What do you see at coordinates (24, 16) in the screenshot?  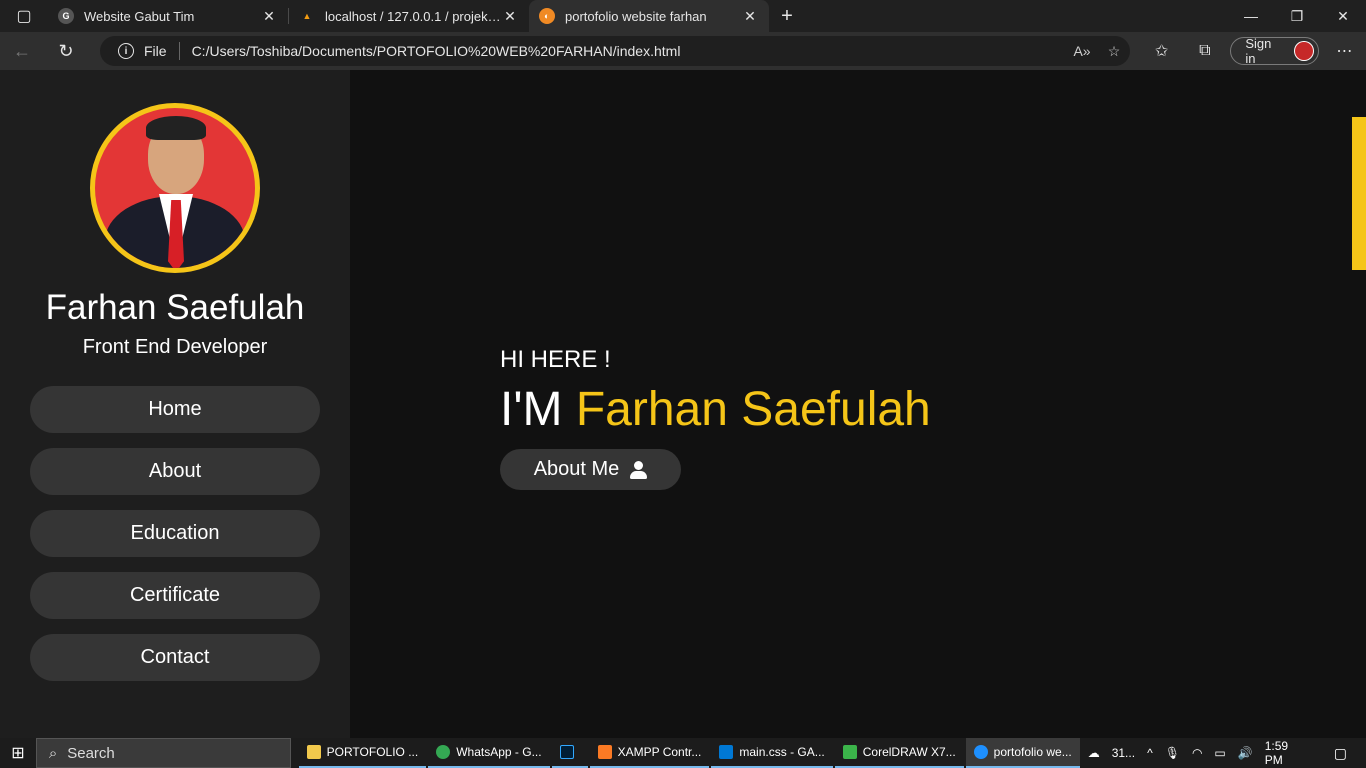 I see `tab-actions-icon: ▢` at bounding box center [24, 16].